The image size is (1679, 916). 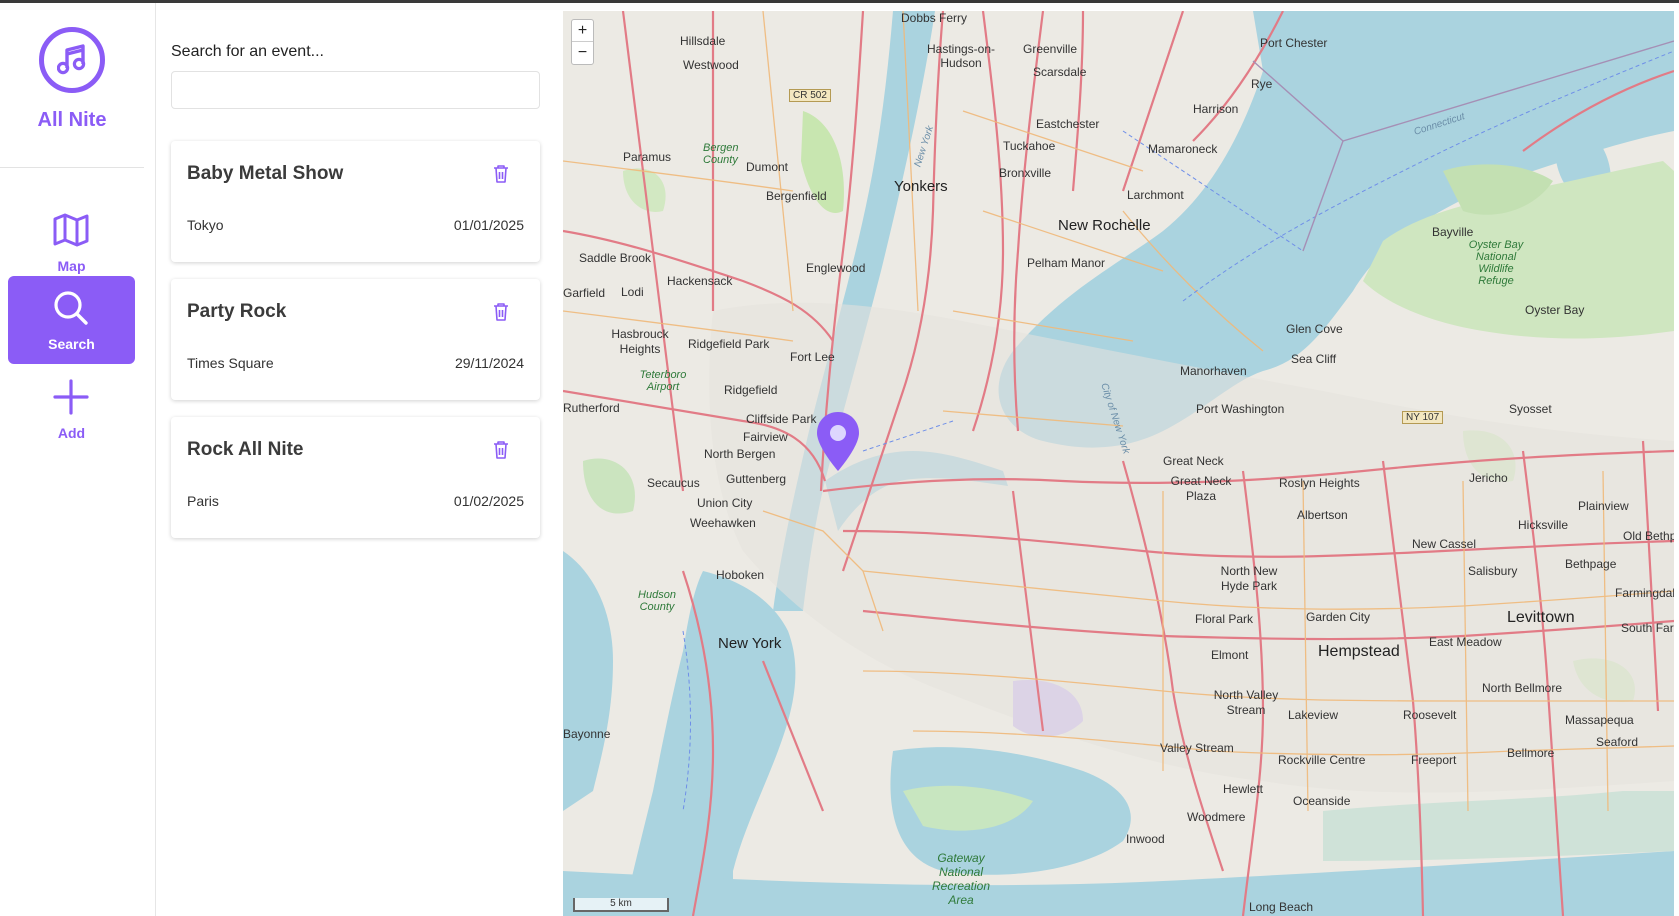 I want to click on map-label: Mamaroneck, so click(x=1183, y=149).